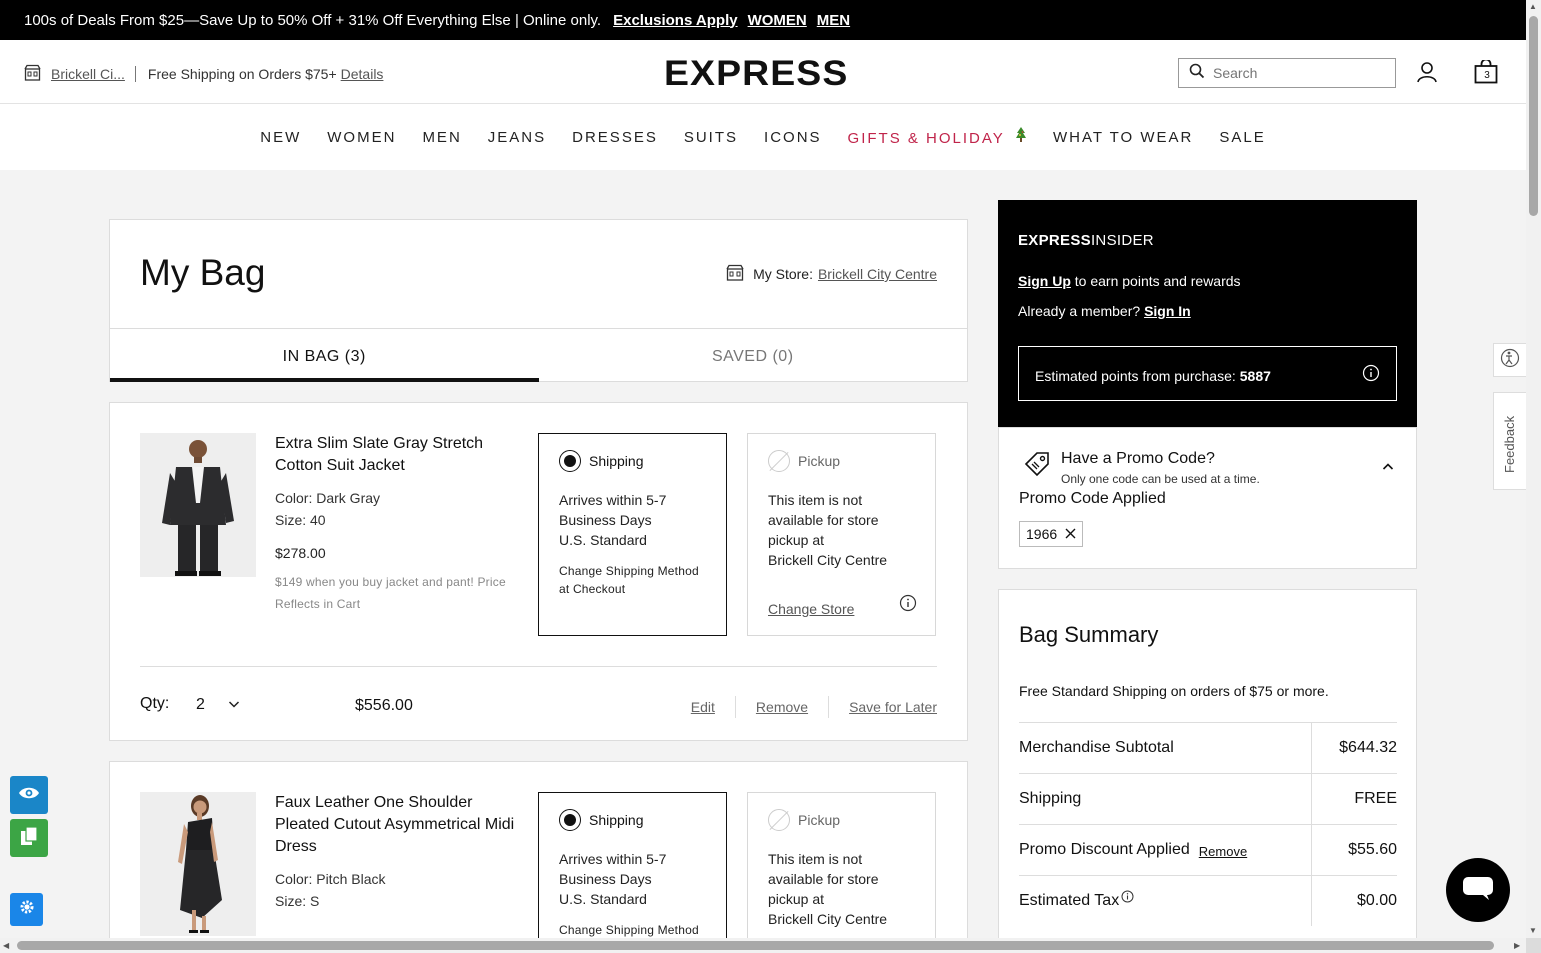 The width and height of the screenshot is (1541, 953). Describe the element at coordinates (833, 20) in the screenshot. I see `promo-men-link: MEN` at that location.